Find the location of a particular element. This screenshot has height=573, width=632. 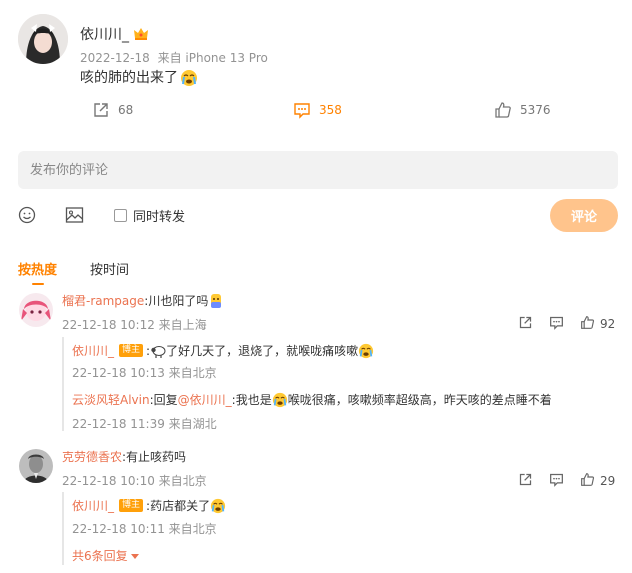

emoji-picker-icon is located at coordinates (27, 217).